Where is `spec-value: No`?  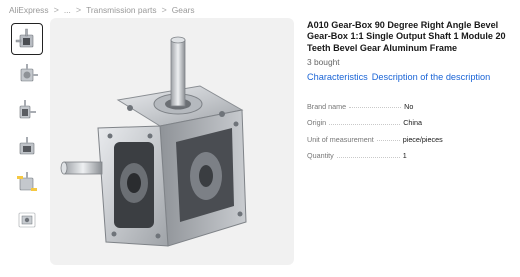
spec-value: No is located at coordinates (409, 106).